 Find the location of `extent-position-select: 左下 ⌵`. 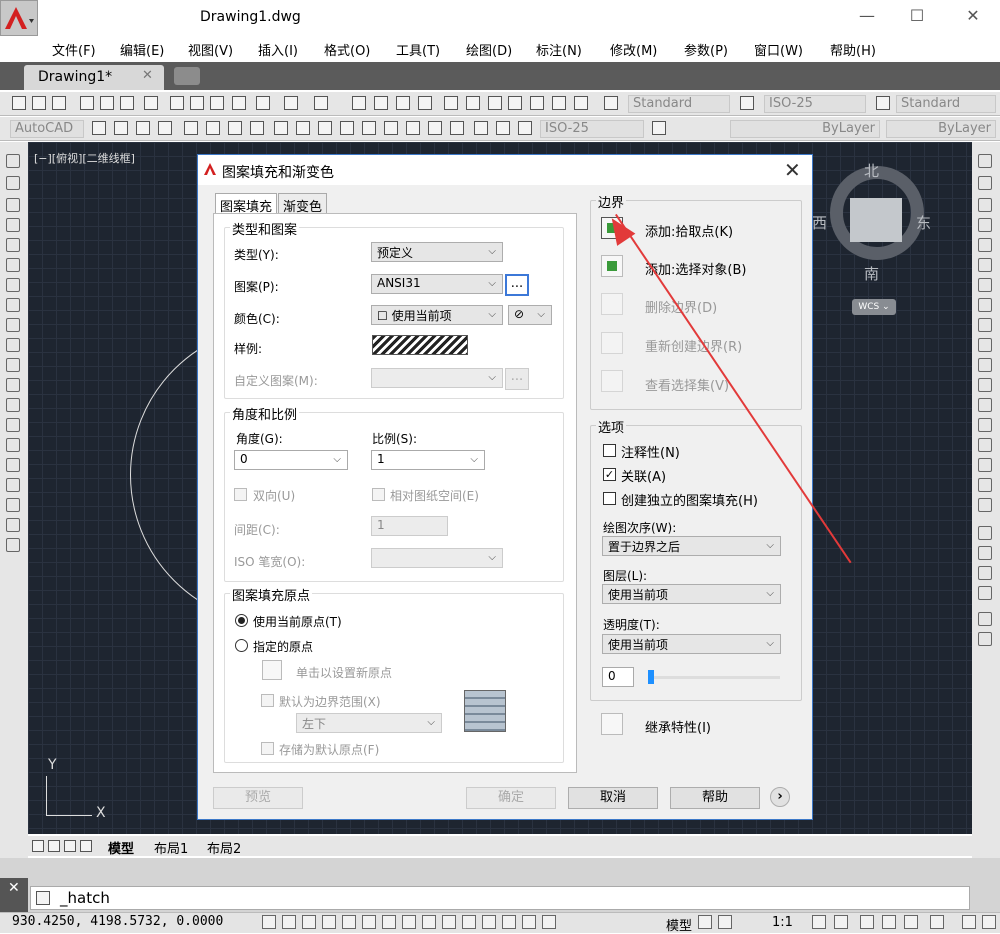

extent-position-select: 左下 ⌵ is located at coordinates (369, 723).